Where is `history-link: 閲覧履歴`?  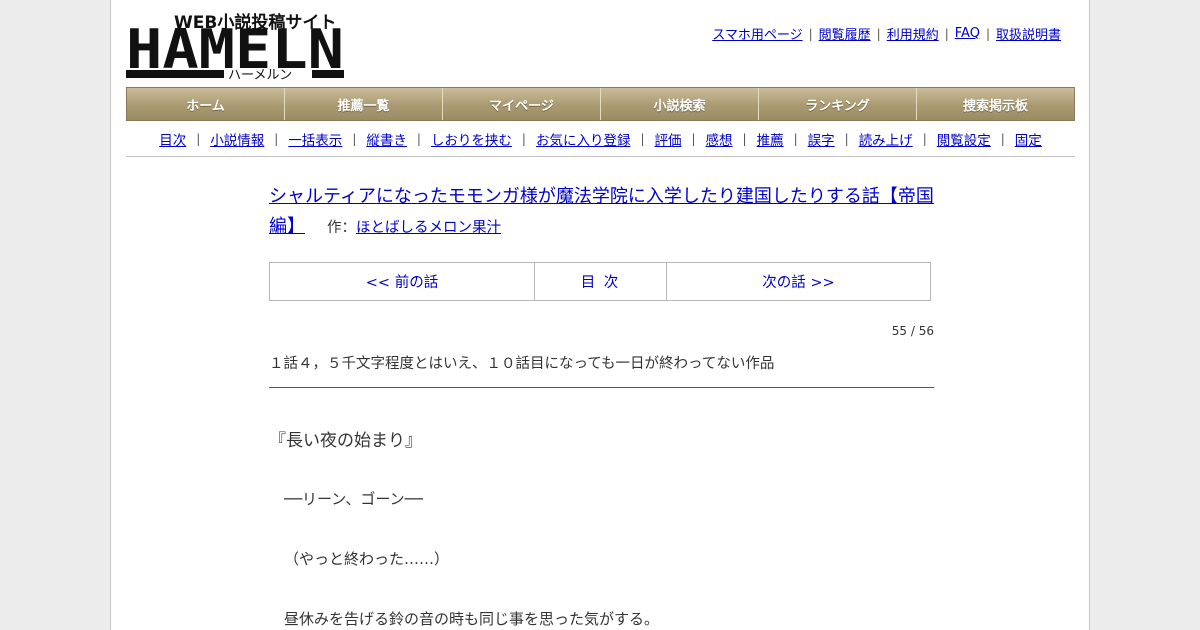 history-link: 閲覧履歴 is located at coordinates (845, 33).